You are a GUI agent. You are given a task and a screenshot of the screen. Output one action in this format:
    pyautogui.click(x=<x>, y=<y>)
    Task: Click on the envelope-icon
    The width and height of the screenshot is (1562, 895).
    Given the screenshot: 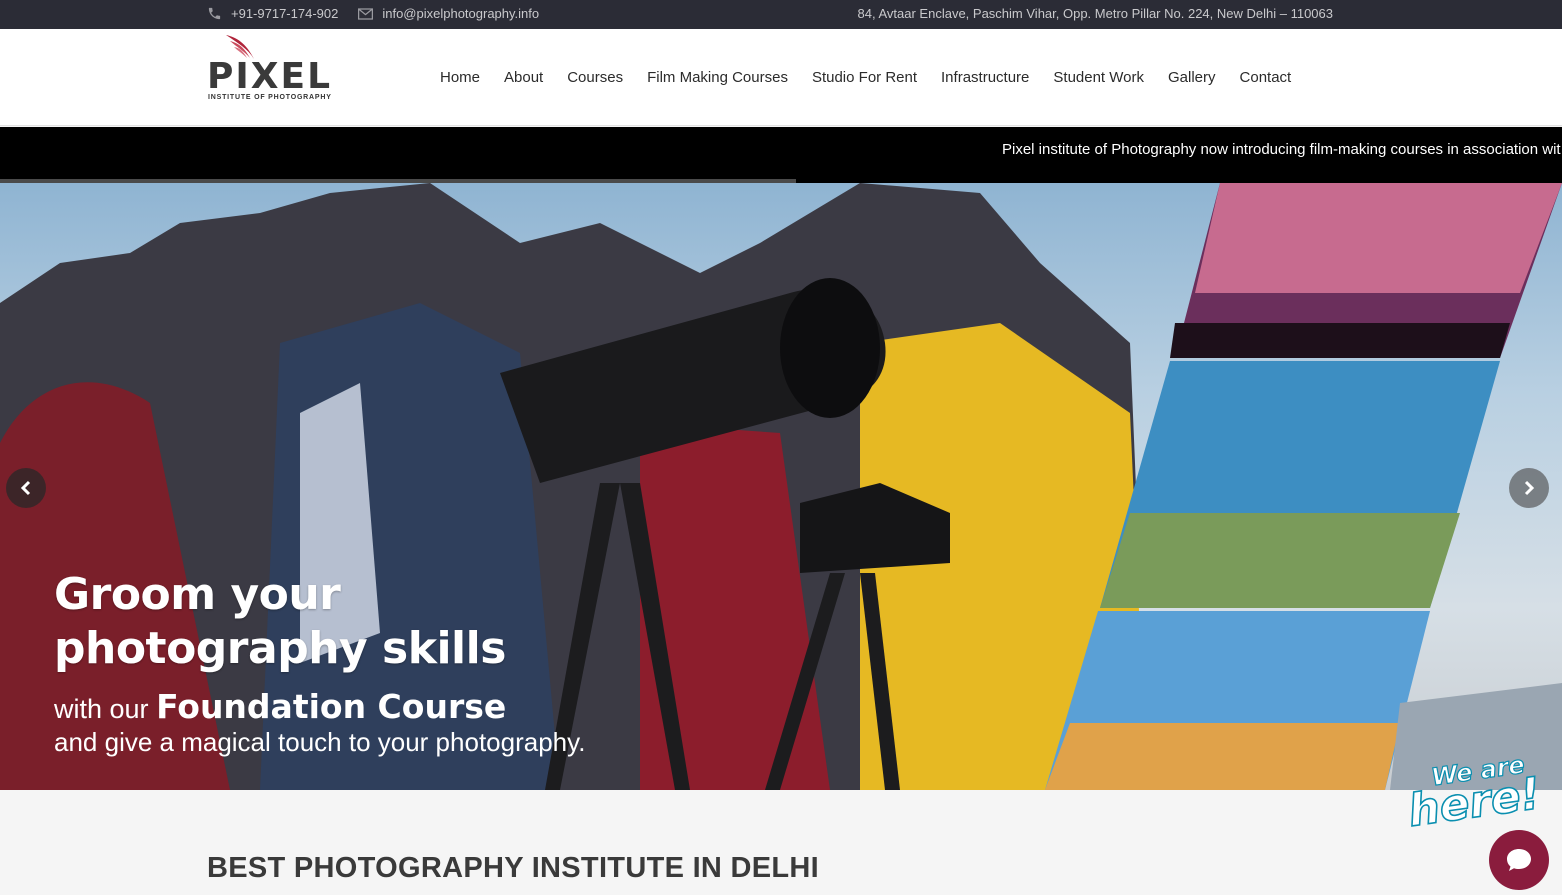 What is the action you would take?
    pyautogui.click(x=366, y=13)
    